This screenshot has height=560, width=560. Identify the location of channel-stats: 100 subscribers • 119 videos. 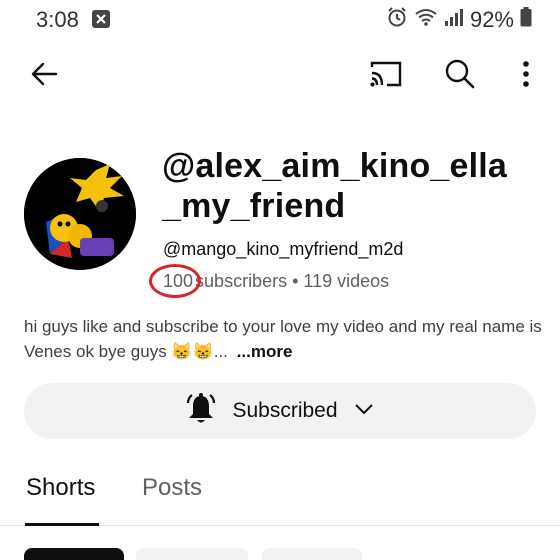
(269, 281).